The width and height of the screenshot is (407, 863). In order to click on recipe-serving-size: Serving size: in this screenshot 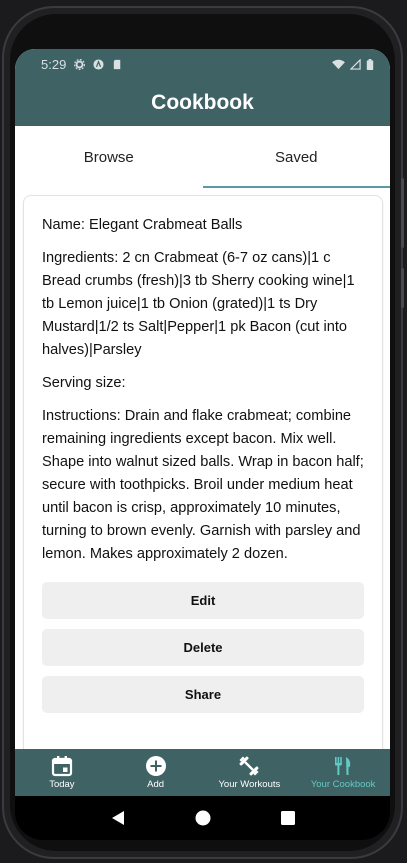, I will do `click(84, 383)`.